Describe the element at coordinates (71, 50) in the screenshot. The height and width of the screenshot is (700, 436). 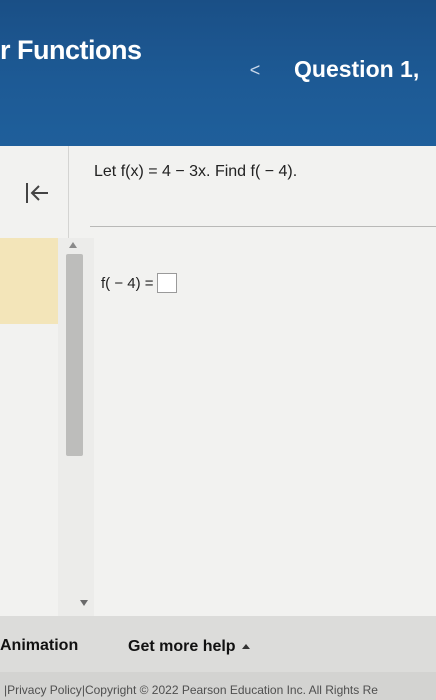
I see `assignment-title: r Functions` at that location.